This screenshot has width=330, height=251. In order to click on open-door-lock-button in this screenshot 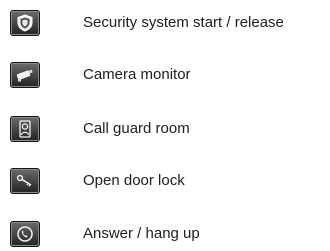, I will do `click(25, 181)`.